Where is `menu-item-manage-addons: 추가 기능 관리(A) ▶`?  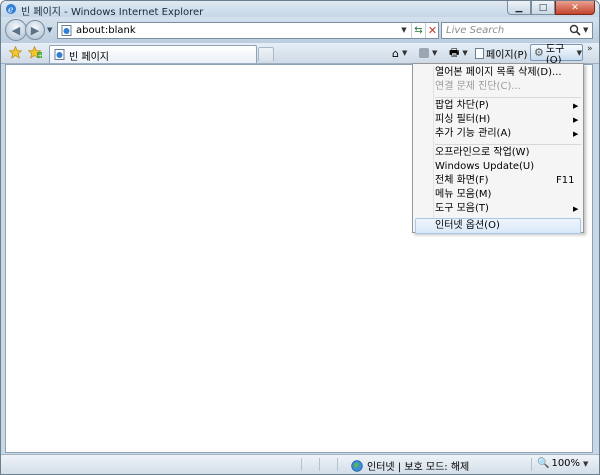
menu-item-manage-addons: 추가 기능 관리(A) ▶ is located at coordinates (498, 134).